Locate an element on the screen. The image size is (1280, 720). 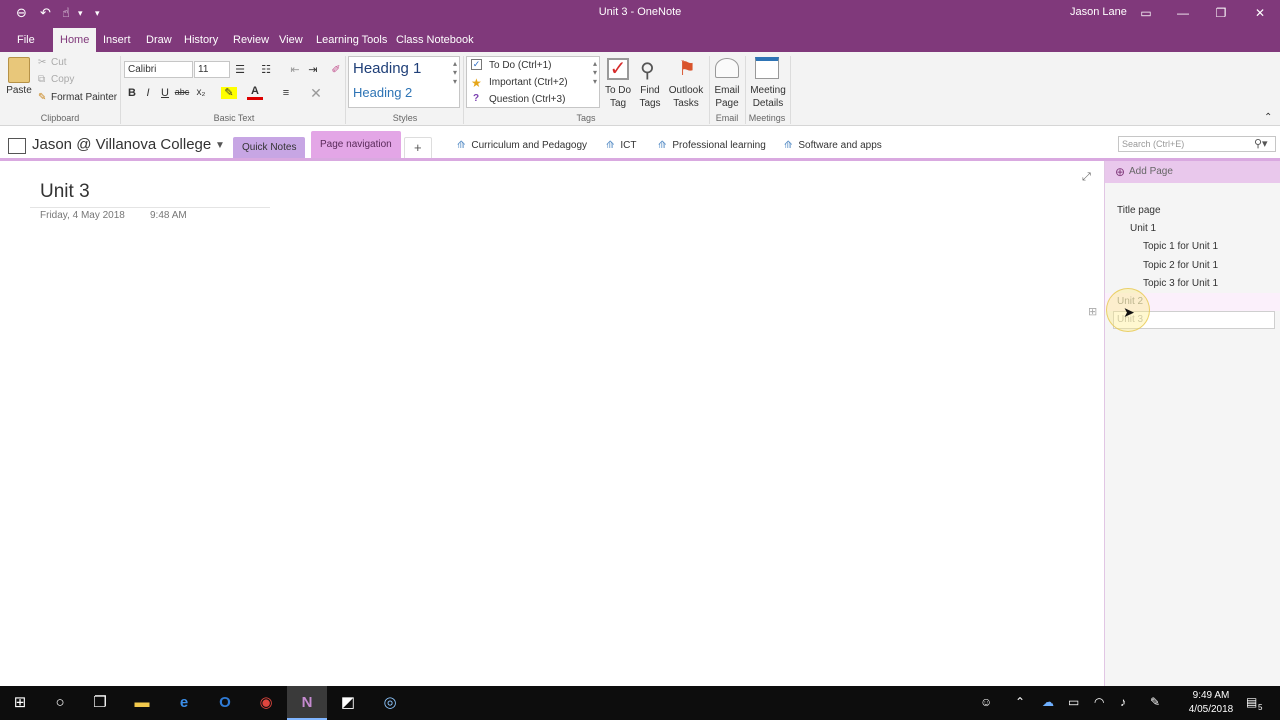
battery-icon: ▭ is located at coordinates (1073, 702).